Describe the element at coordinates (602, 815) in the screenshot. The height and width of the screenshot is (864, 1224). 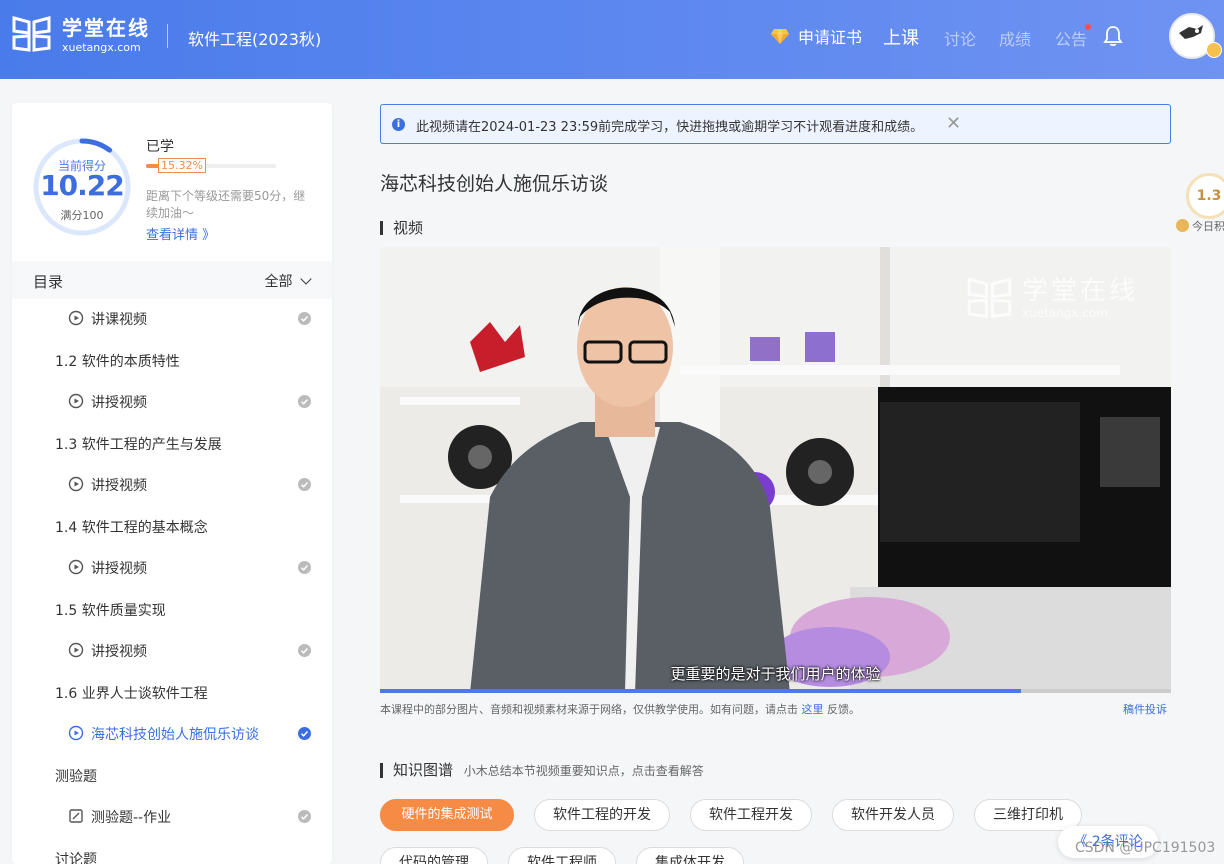
I see `knowledge-tag: 软件工程的开发` at that location.